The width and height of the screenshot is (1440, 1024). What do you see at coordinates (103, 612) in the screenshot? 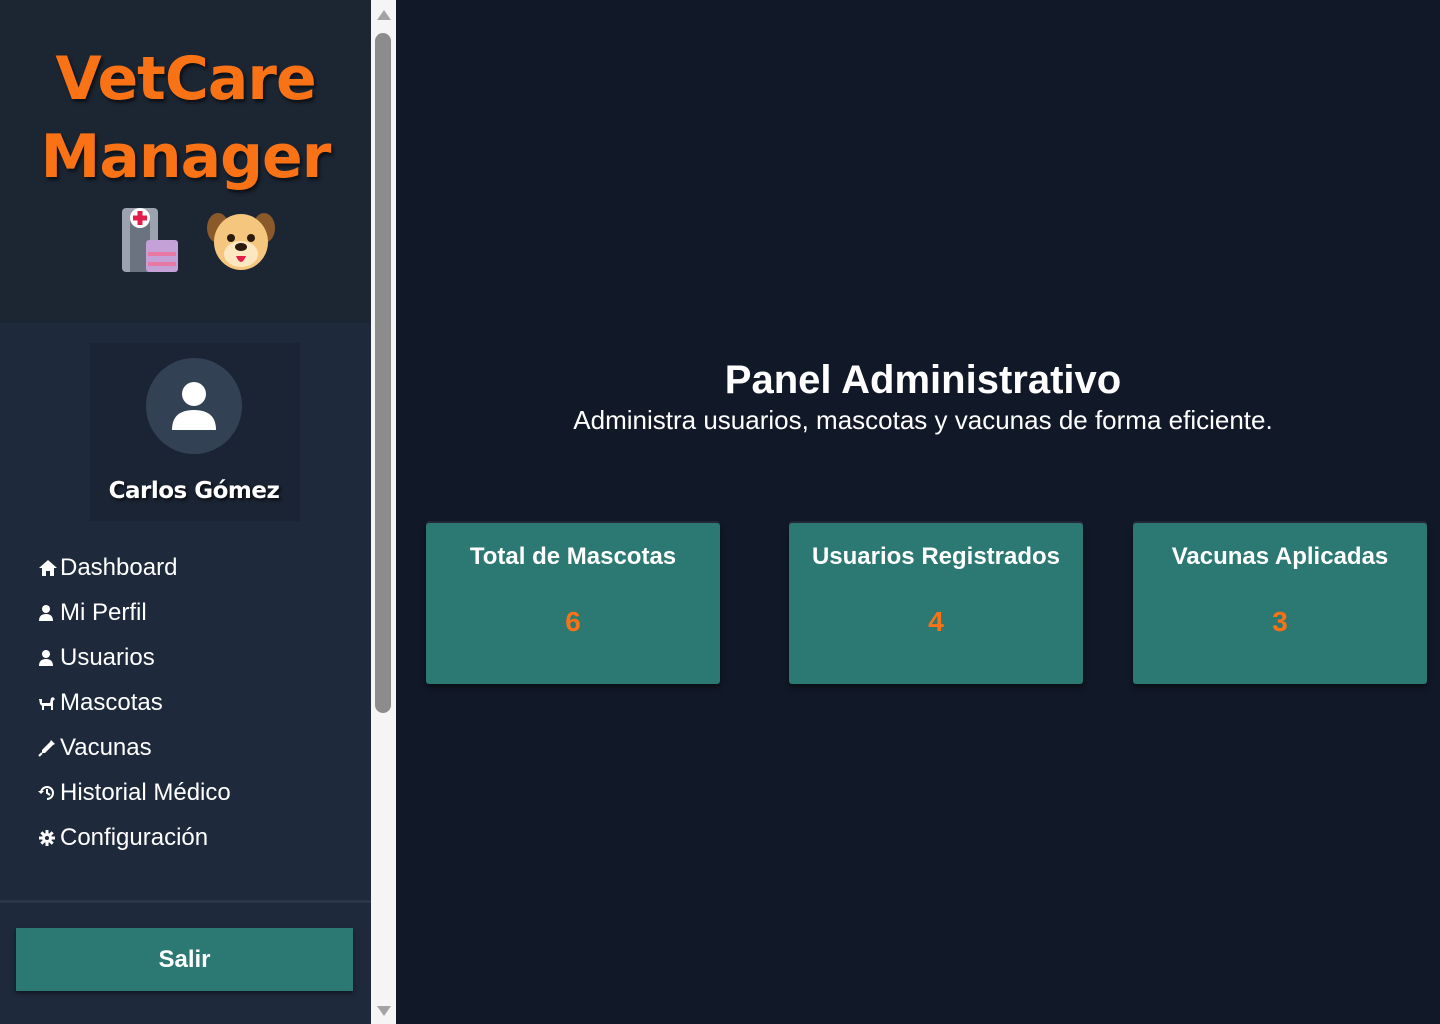
I see `sidebar-item-label: Mi Perfil` at bounding box center [103, 612].